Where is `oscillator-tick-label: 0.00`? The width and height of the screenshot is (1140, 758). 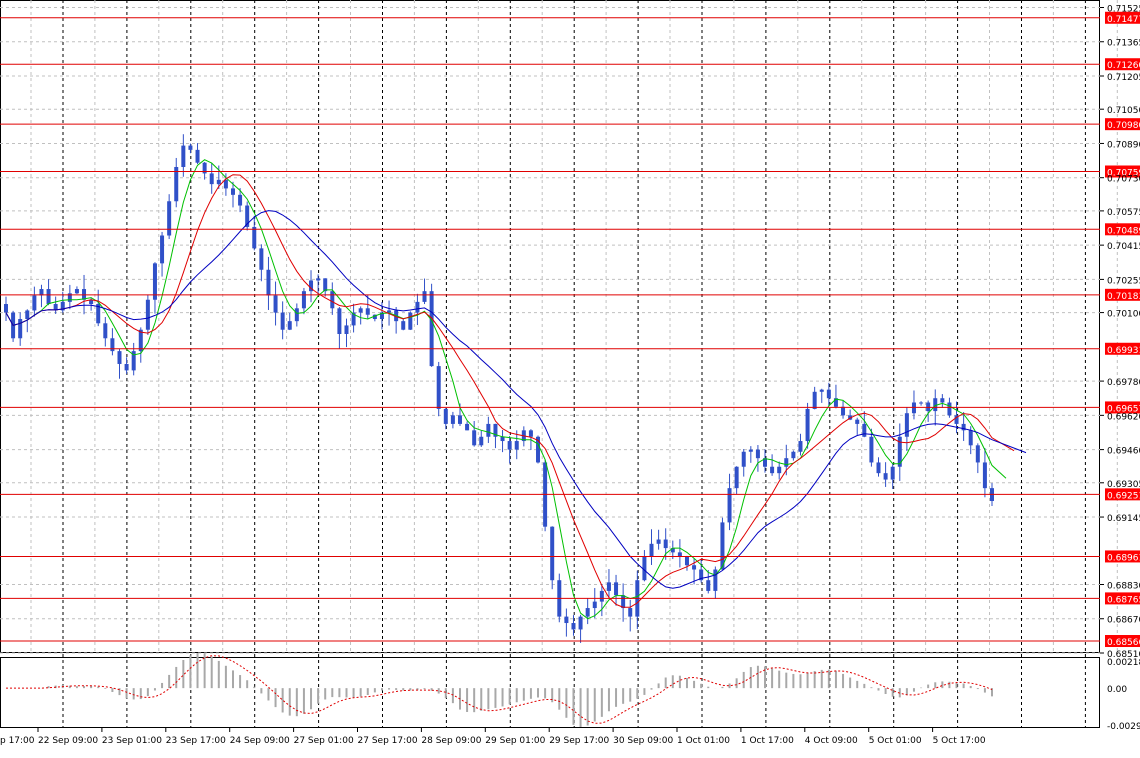 oscillator-tick-label: 0.00 is located at coordinates (1117, 690).